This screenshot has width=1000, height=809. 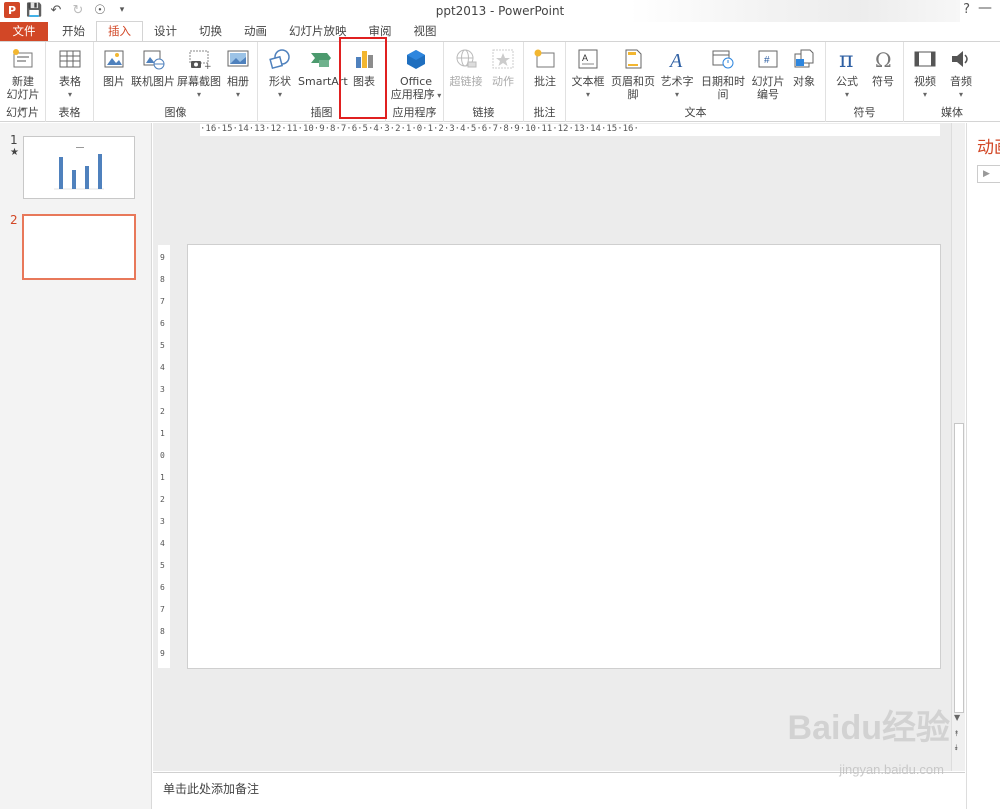 I want to click on vruler-tick: 2, so click(x=162, y=499).